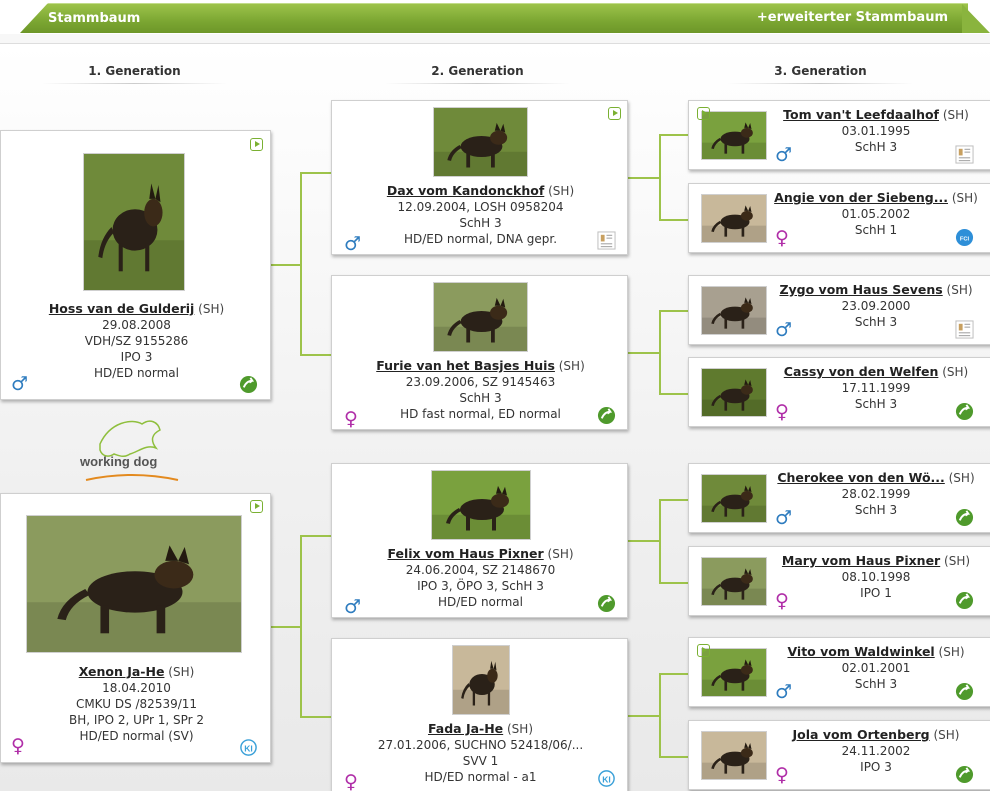 The height and width of the screenshot is (791, 990). I want to click on dog-detail: 02.01.2001, so click(876, 668).